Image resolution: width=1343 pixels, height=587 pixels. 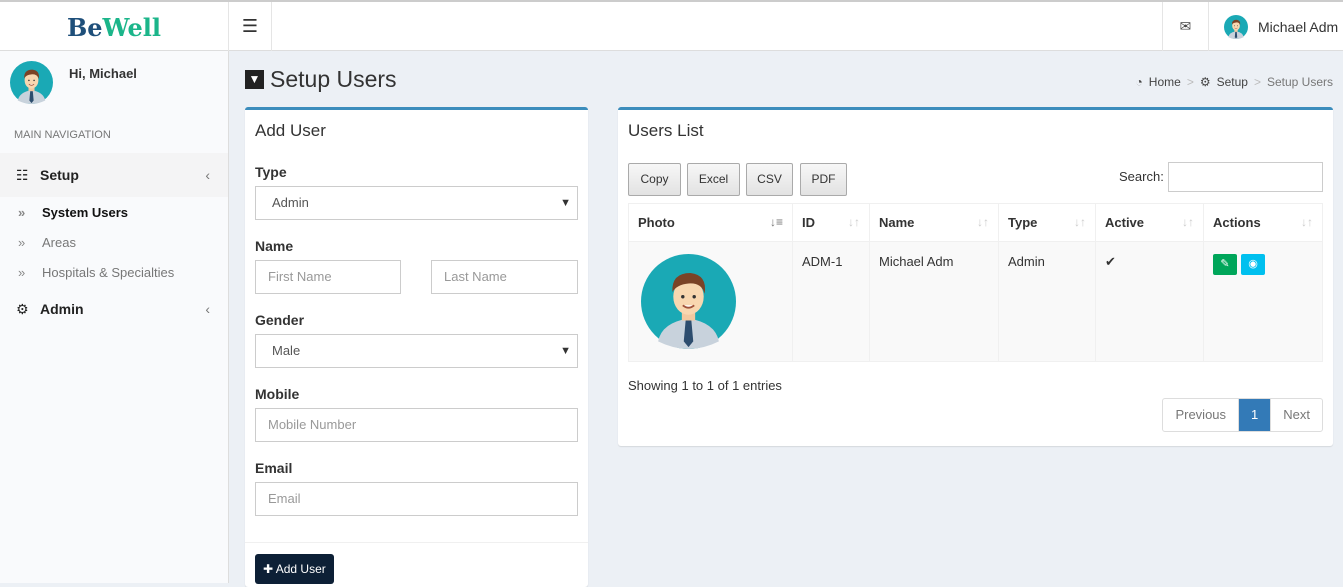 I want to click on greeting: Hi, Michael, so click(x=103, y=73).